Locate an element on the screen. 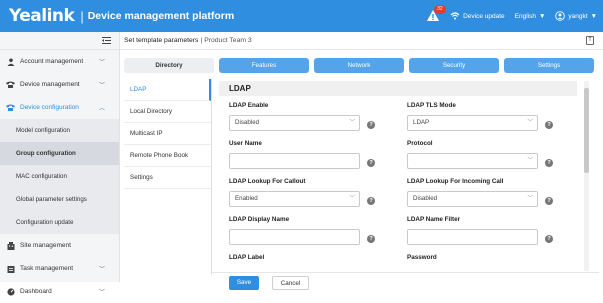 The width and height of the screenshot is (603, 303). subnav-item-remote-phone-book: Remote Phone Book is located at coordinates (167, 156).